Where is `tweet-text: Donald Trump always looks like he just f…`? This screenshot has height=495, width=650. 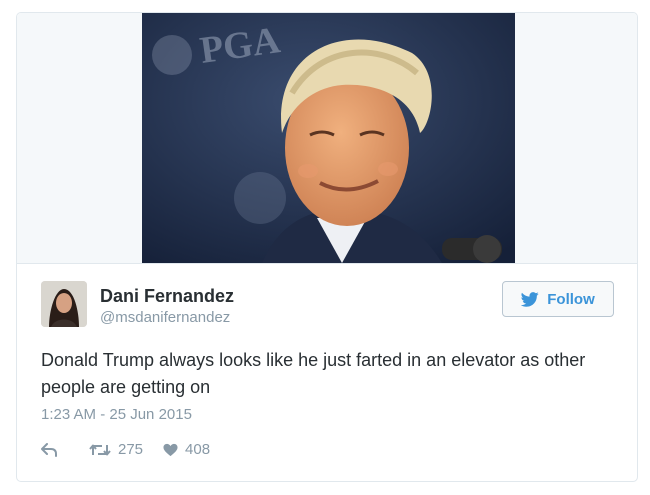 tweet-text: Donald Trump always looks like he just f… is located at coordinates (313, 373).